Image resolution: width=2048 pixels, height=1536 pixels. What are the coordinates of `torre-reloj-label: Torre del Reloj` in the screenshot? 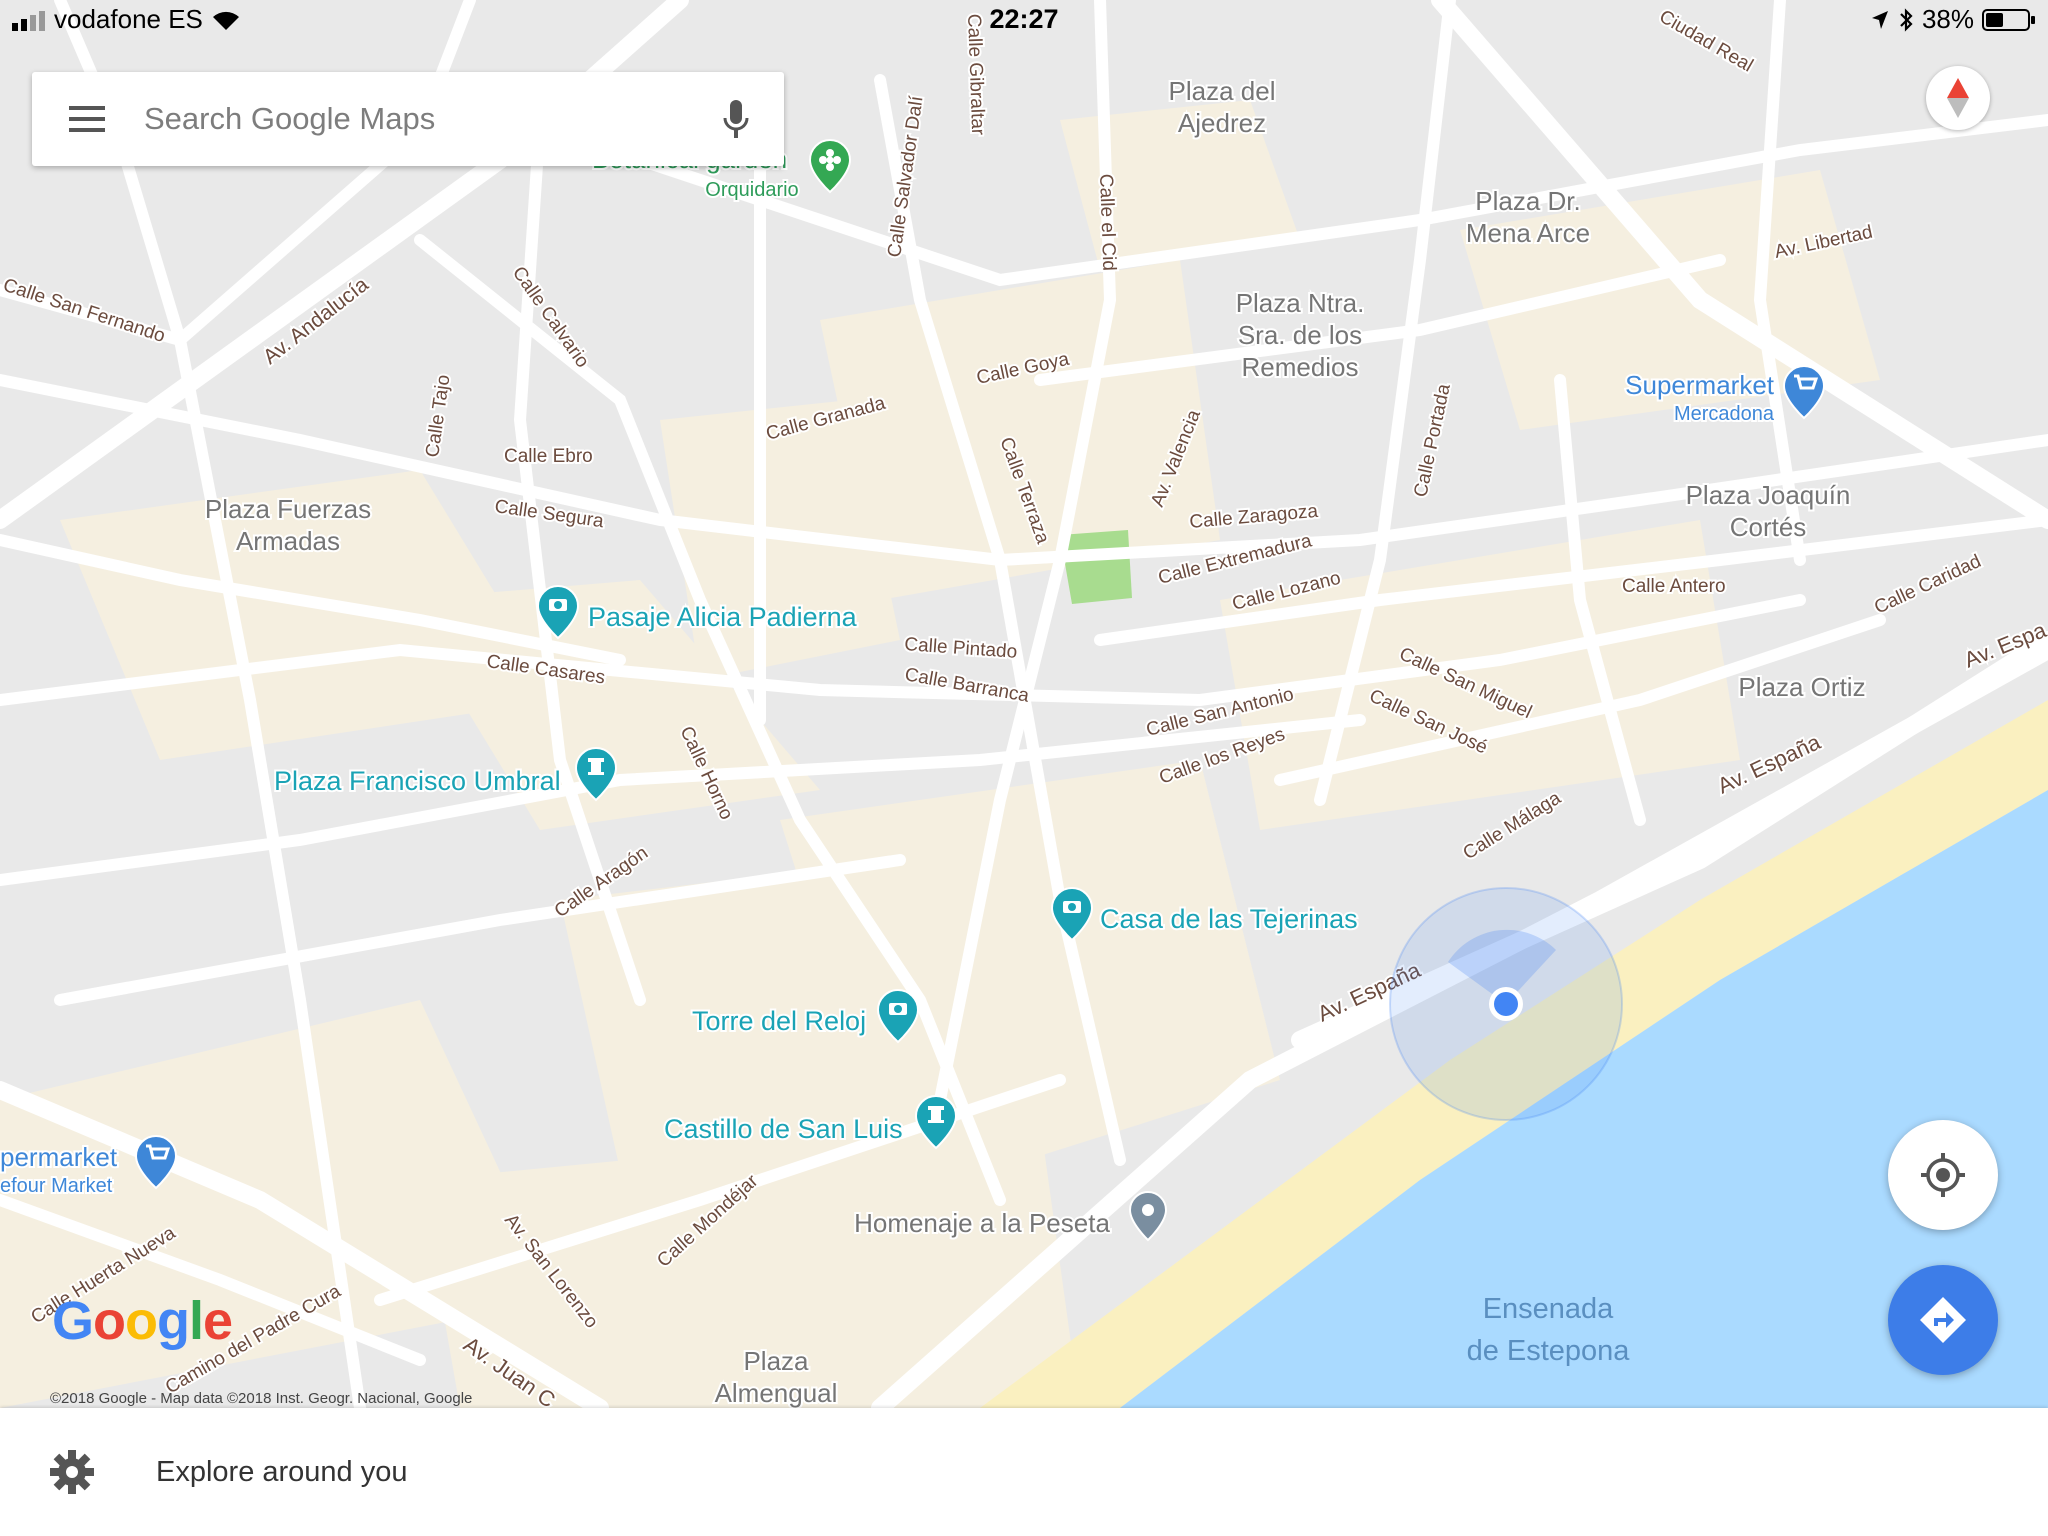 It's located at (779, 1021).